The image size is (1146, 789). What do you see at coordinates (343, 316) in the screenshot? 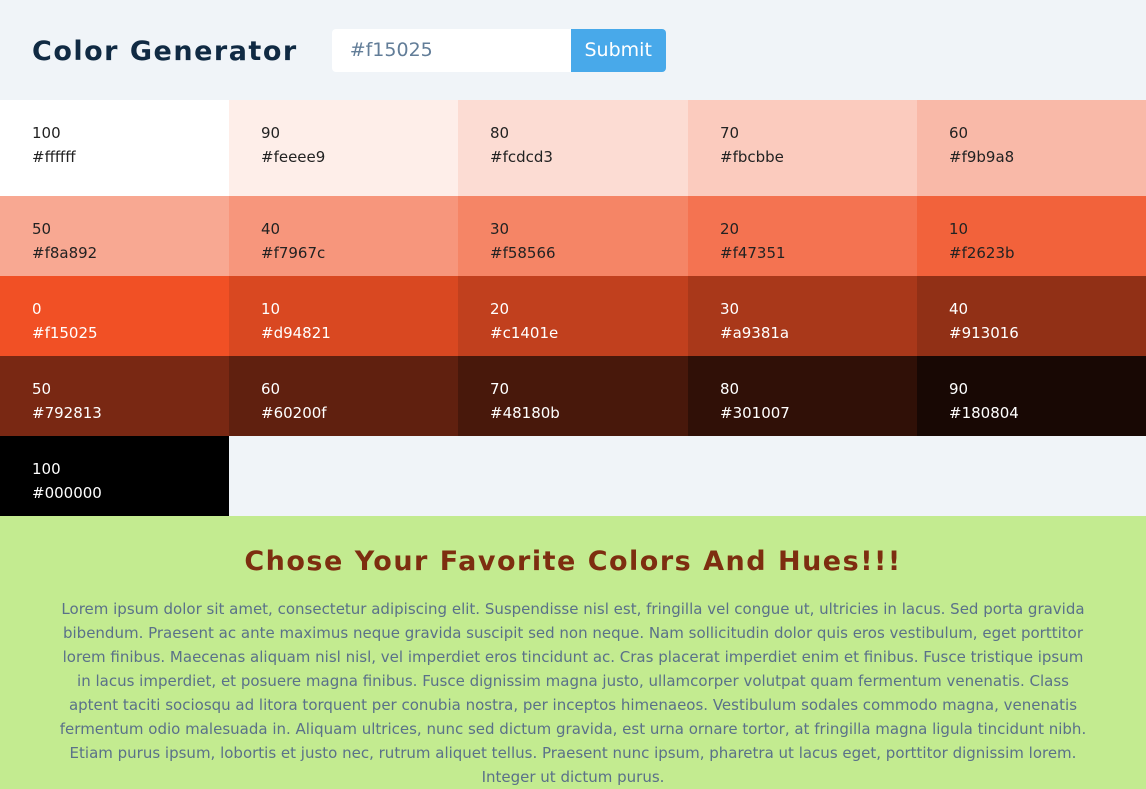
I see `color-swatch: 10 #d94821` at bounding box center [343, 316].